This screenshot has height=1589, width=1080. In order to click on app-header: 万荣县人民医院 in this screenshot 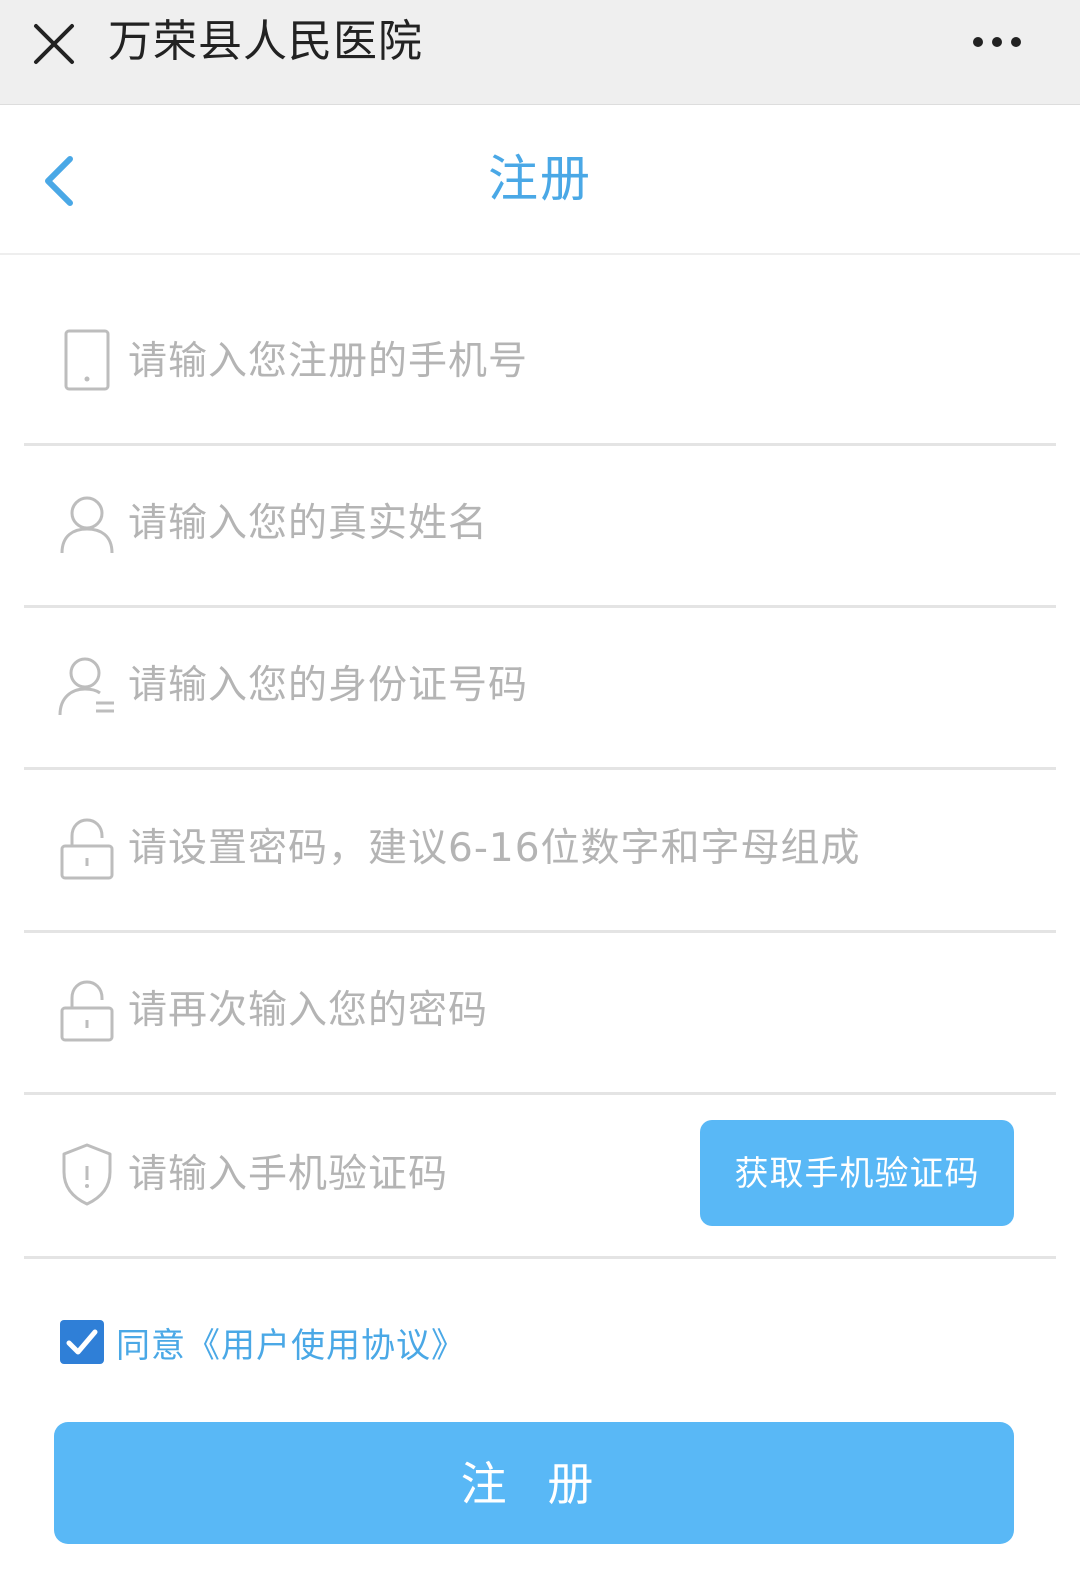, I will do `click(540, 52)`.